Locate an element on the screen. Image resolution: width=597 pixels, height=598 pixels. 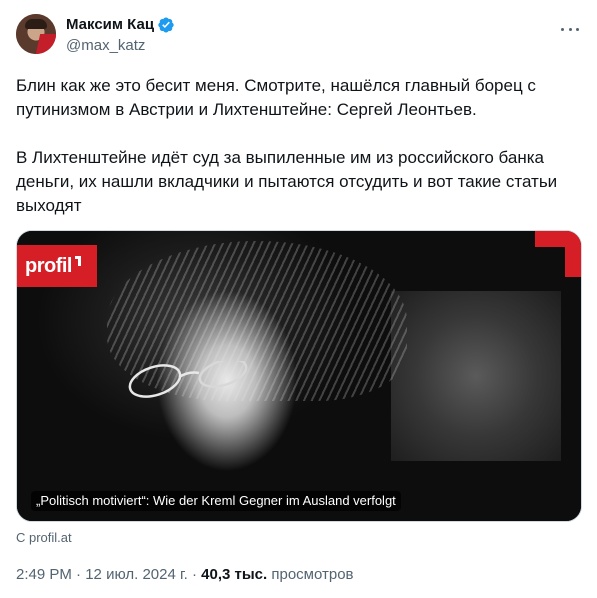
author-name-row: Максим Кац is located at coordinates (120, 25).